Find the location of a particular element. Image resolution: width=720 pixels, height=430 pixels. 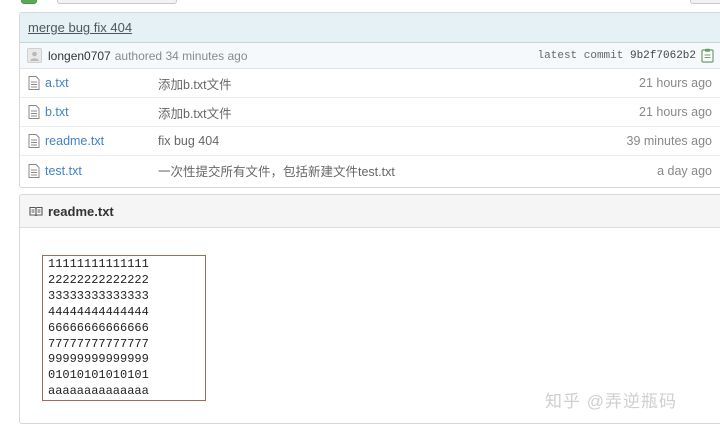

code-line: 11111111111111 is located at coordinates (98, 264).